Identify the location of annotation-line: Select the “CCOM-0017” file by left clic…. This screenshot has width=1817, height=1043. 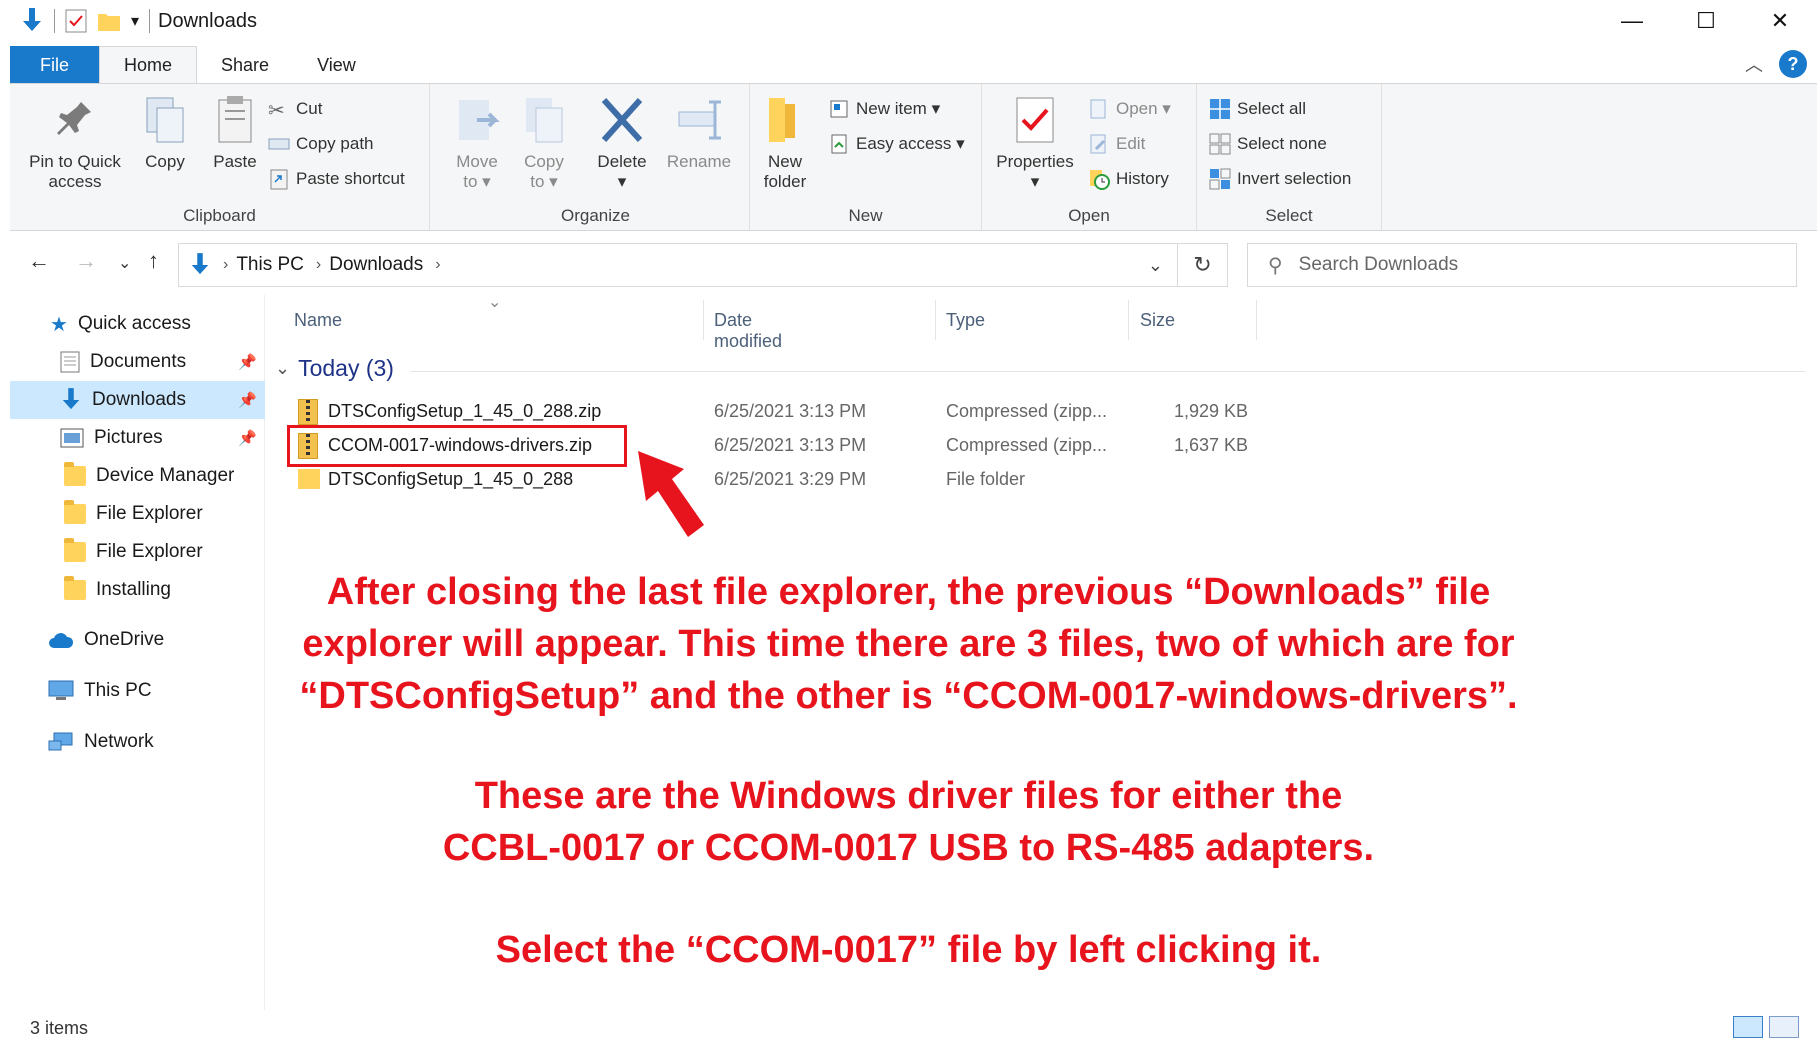
(908, 950).